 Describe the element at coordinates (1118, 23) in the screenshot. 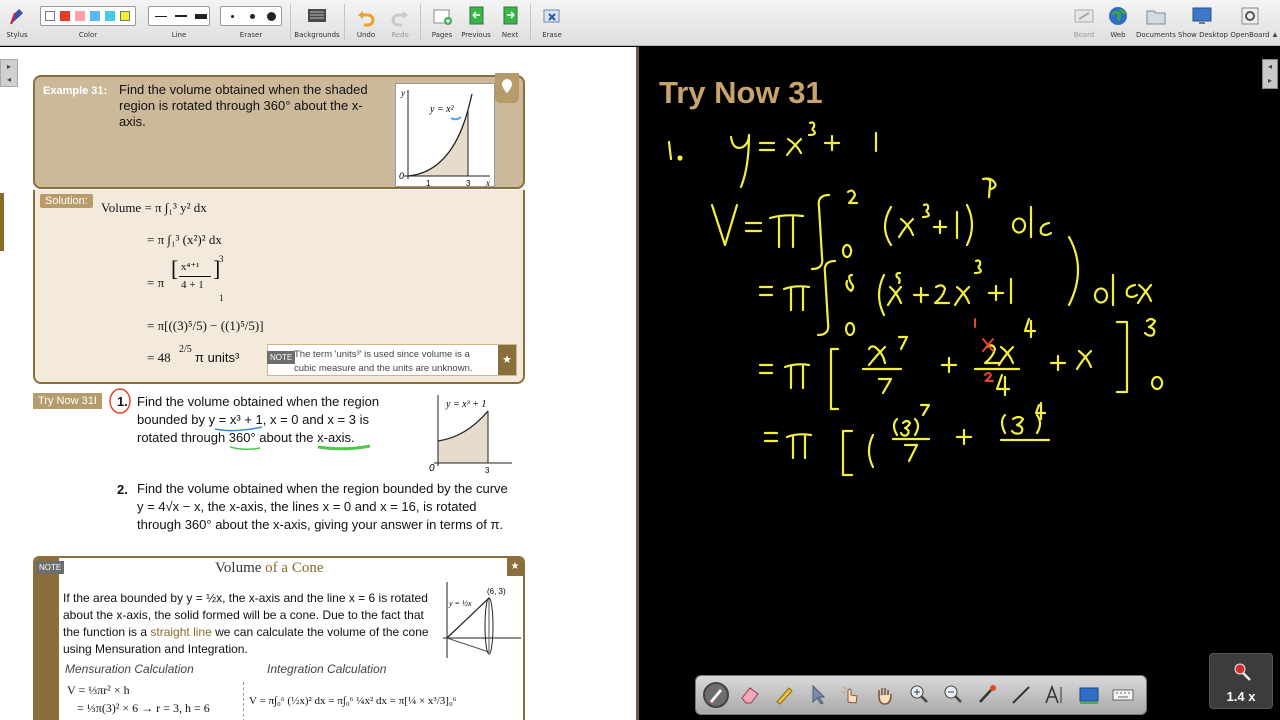

I see `web-mode-button: Web` at that location.